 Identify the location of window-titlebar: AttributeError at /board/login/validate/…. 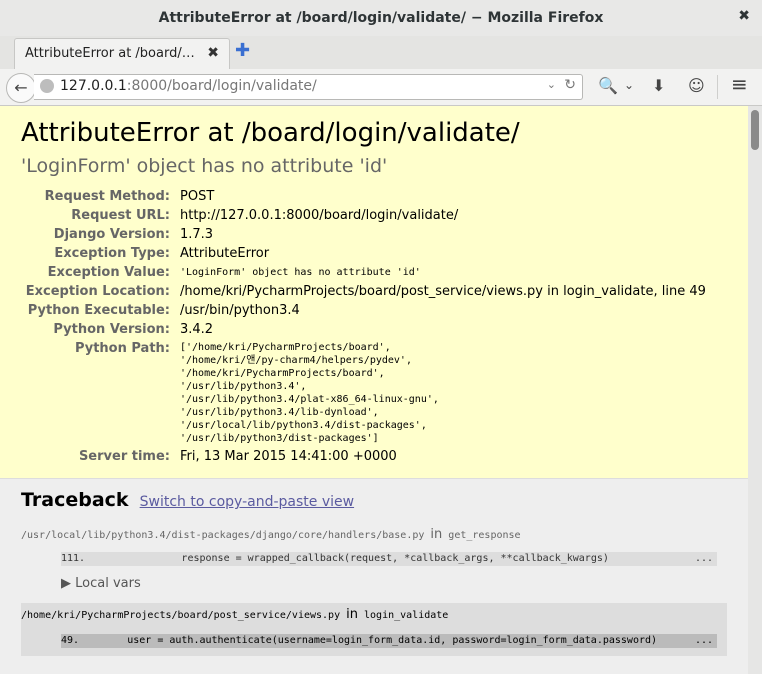
(381, 18).